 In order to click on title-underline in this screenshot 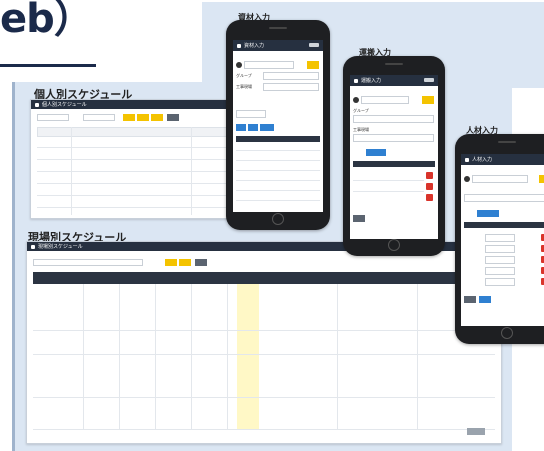, I will do `click(48, 65)`.